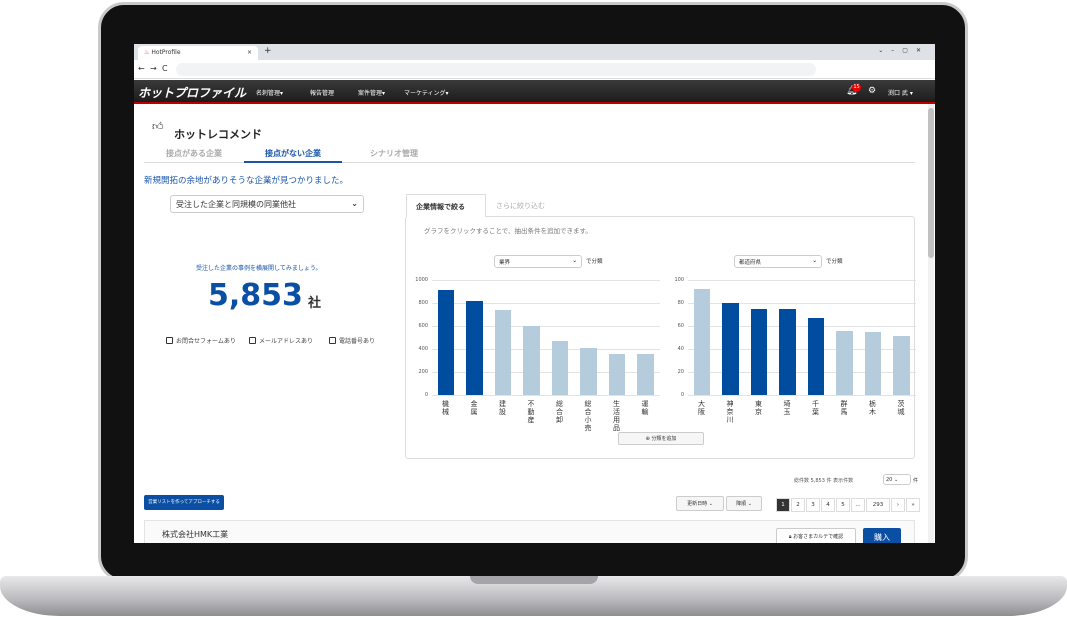  I want to click on page-link: 3, so click(813, 505).